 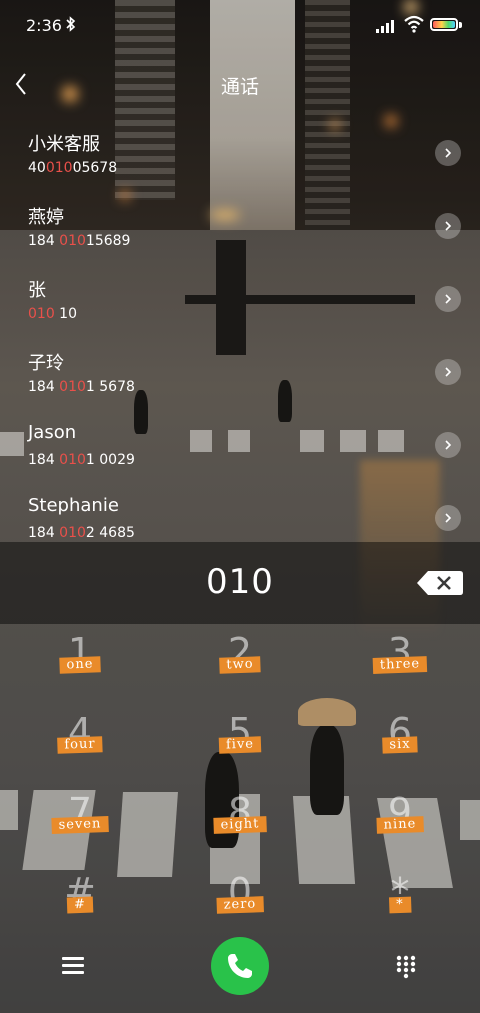 I want to click on contact-name: 燕婷, so click(x=46, y=217).